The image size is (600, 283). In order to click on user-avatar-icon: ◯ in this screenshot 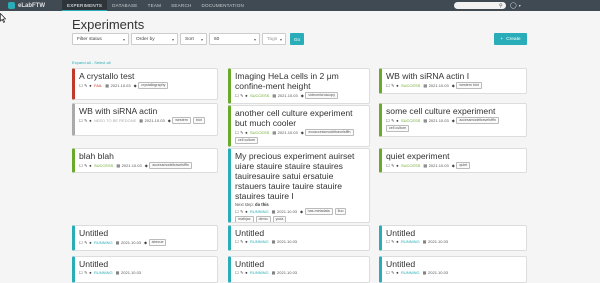, I will do `click(513, 5)`.